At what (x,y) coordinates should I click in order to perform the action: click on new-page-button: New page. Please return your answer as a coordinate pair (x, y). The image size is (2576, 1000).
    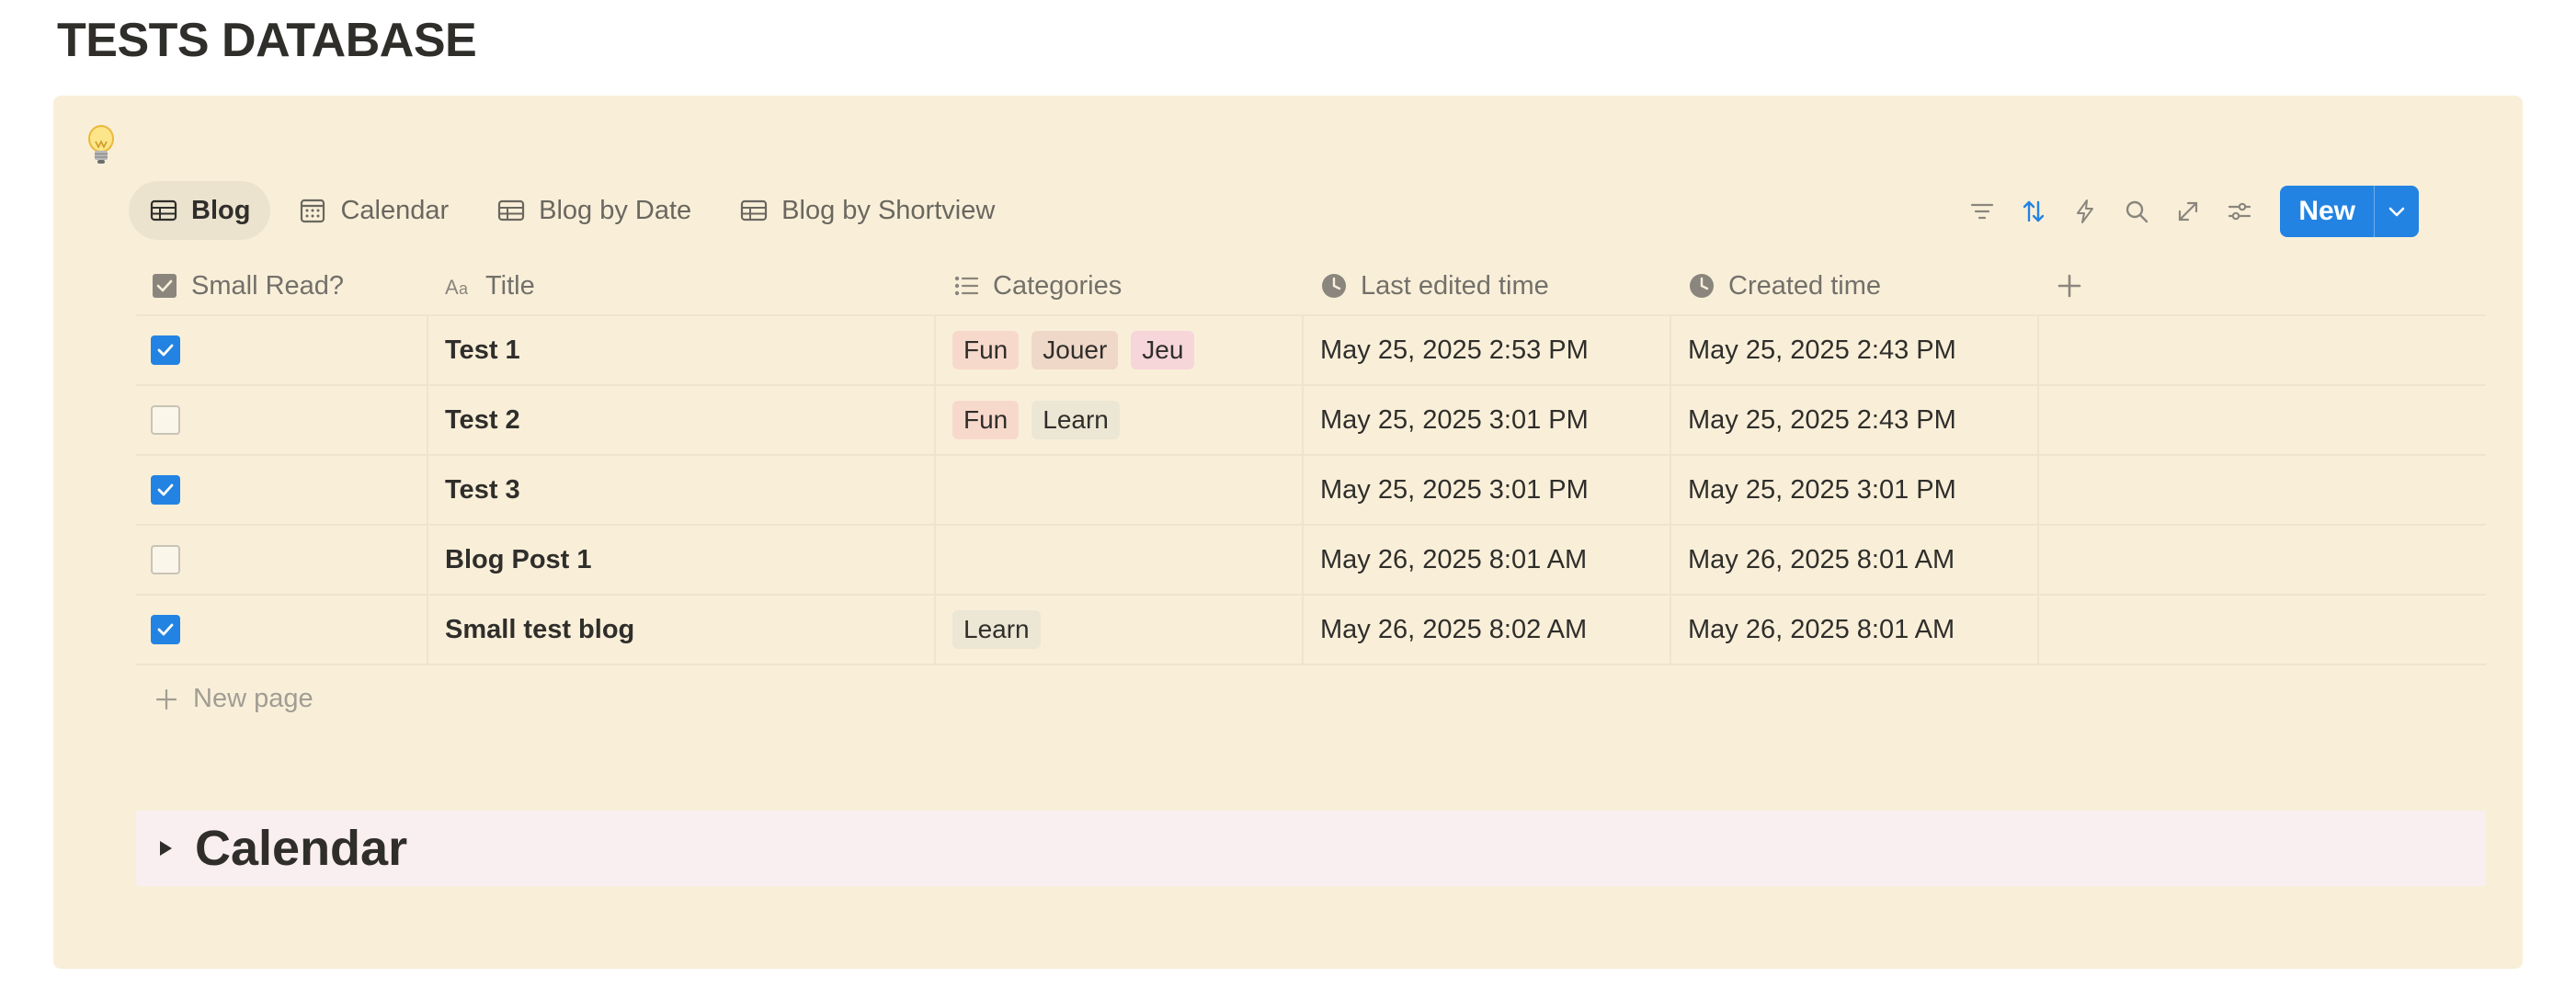
    Looking at the image, I should click on (233, 699).